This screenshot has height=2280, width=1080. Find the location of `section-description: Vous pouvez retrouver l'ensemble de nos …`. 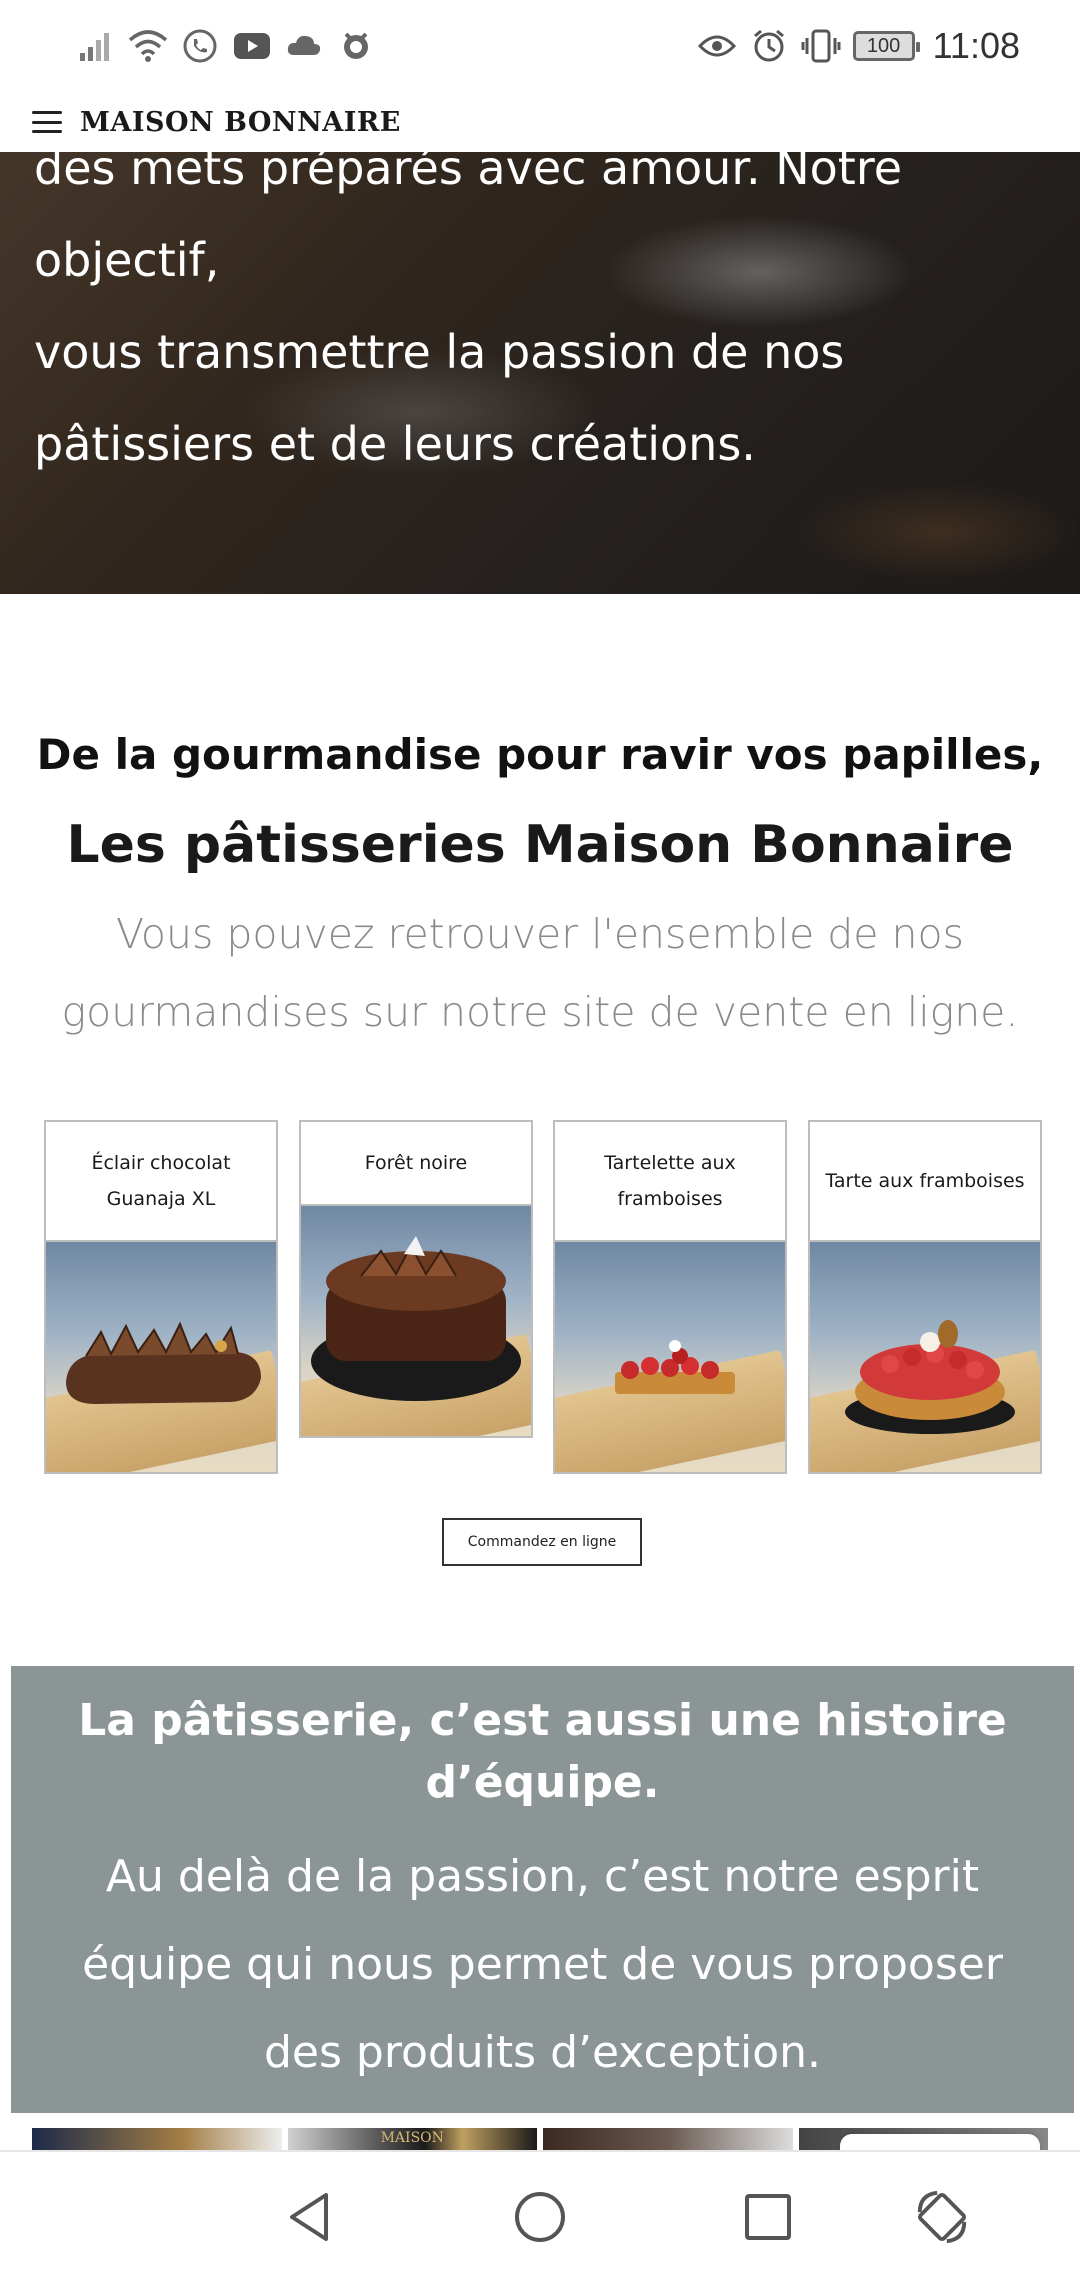

section-description: Vous pouvez retrouver l'ensemble de nos … is located at coordinates (540, 973).